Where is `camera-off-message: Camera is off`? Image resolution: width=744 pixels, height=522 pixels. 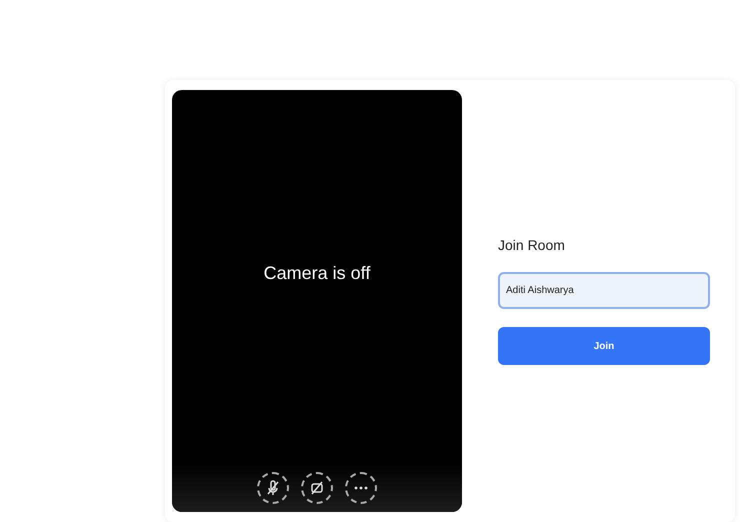 camera-off-message: Camera is off is located at coordinates (317, 273).